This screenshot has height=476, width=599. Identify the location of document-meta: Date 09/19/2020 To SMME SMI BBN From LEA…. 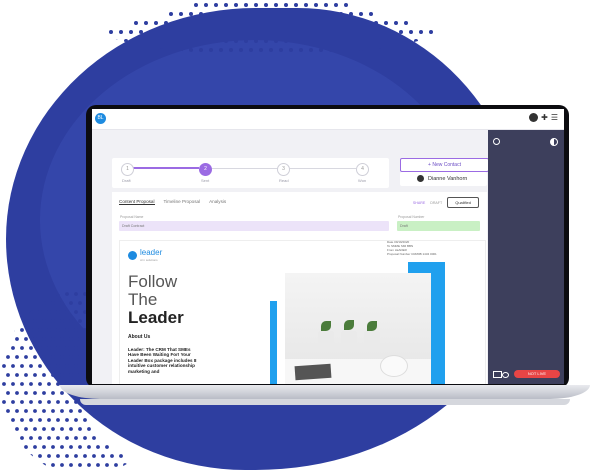
(412, 248).